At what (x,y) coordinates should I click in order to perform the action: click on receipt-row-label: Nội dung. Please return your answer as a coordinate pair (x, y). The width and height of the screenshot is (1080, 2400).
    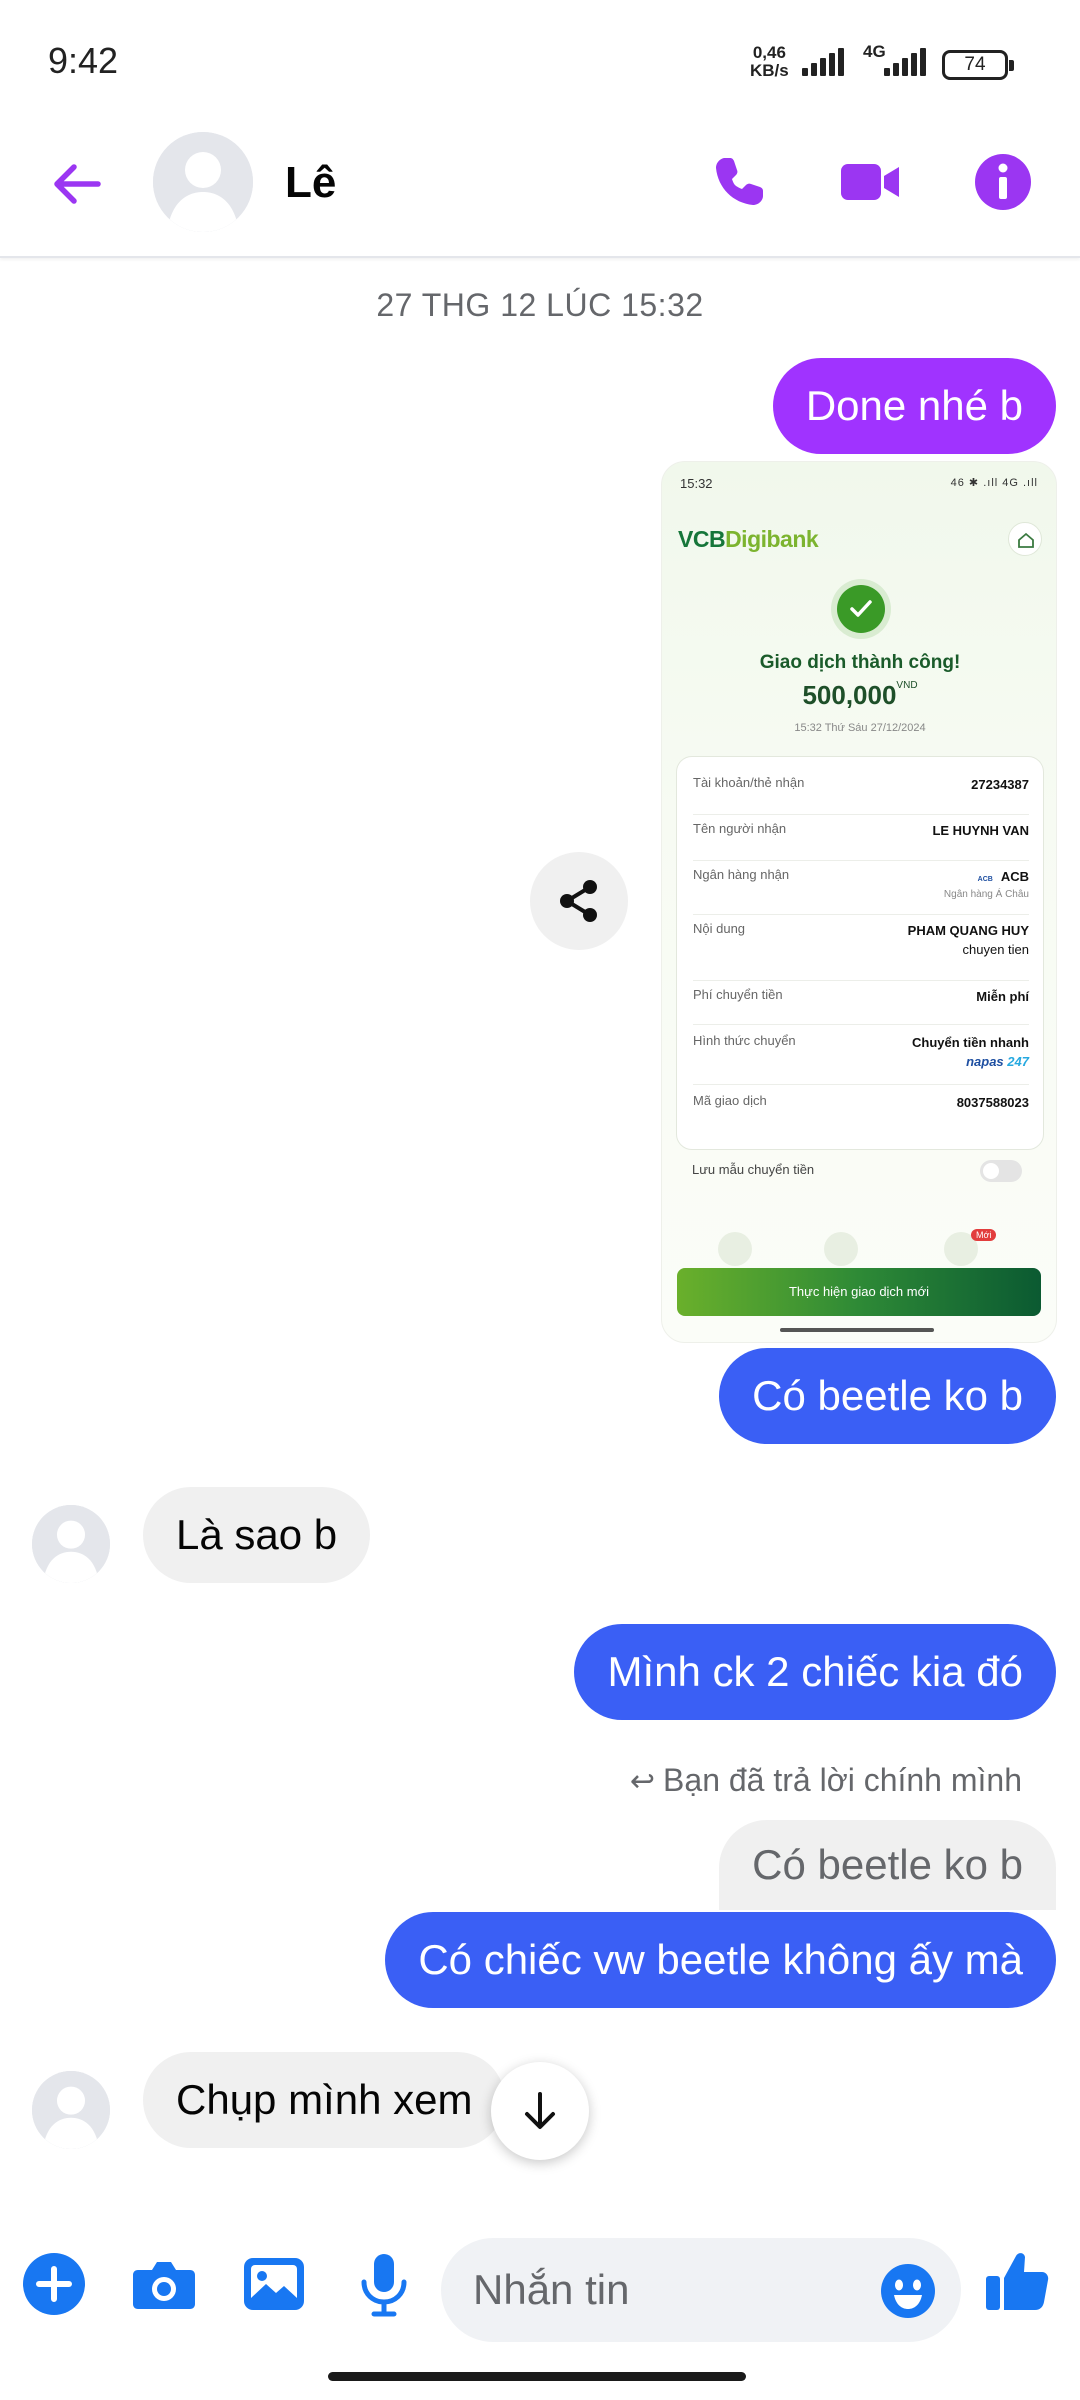
    Looking at the image, I should click on (719, 928).